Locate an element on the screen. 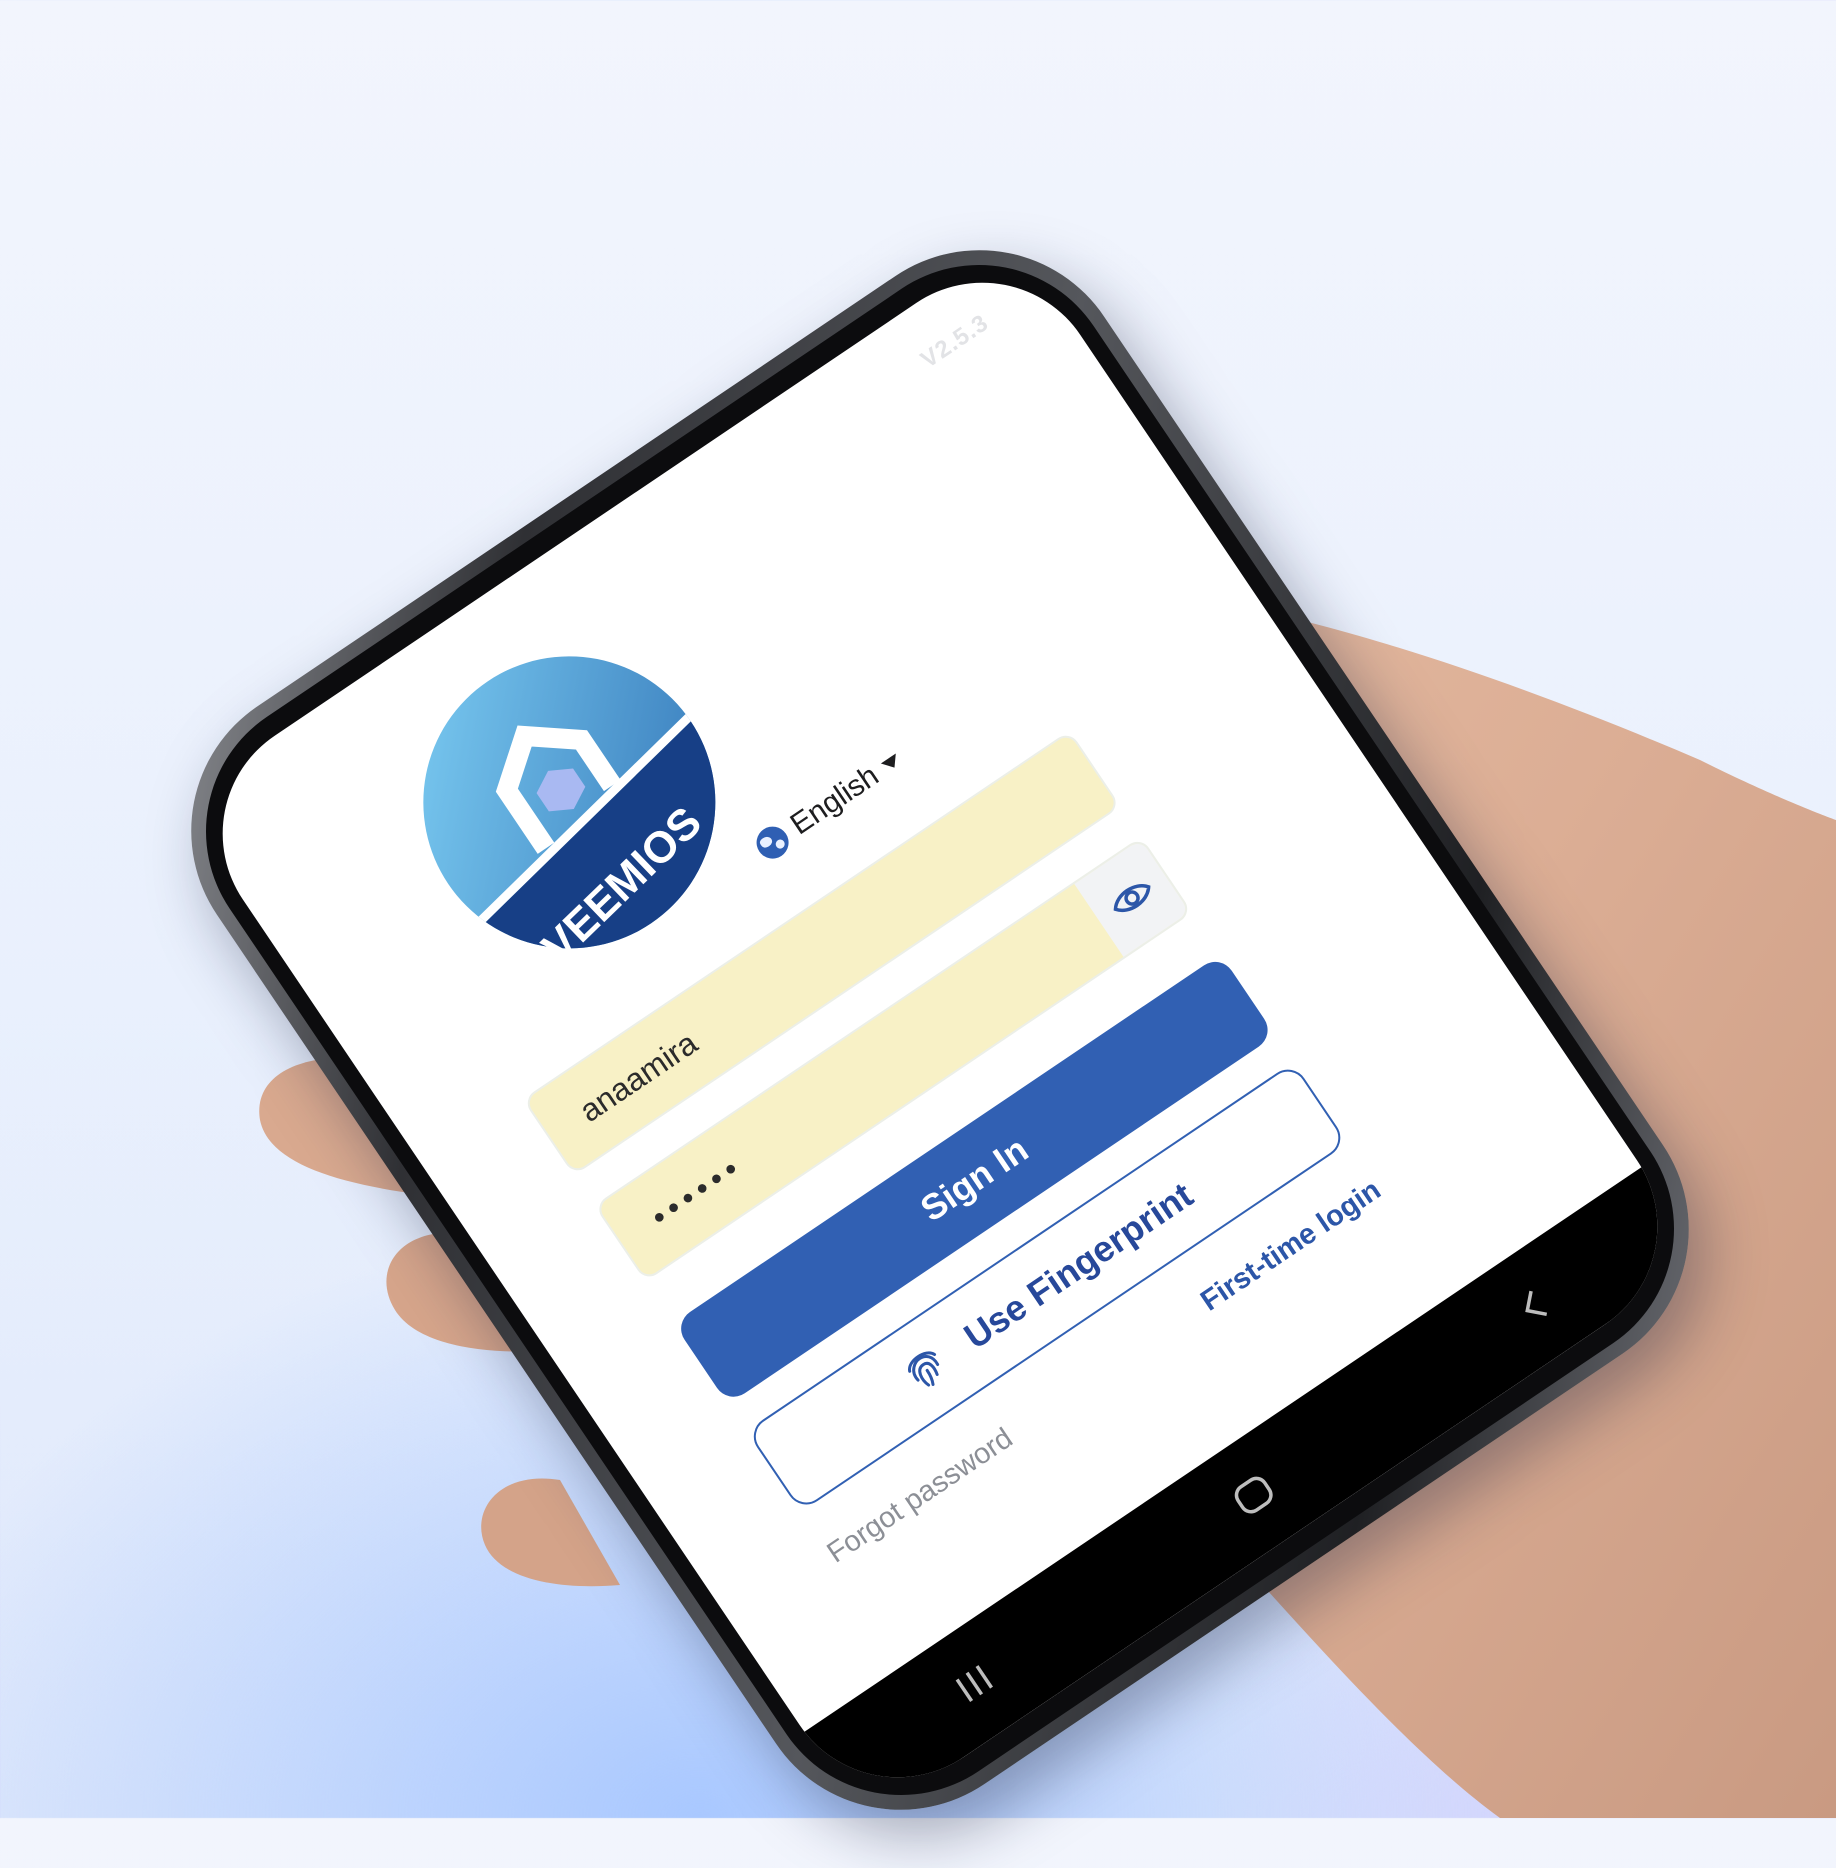  show-password-toggle is located at coordinates (1132, 898).